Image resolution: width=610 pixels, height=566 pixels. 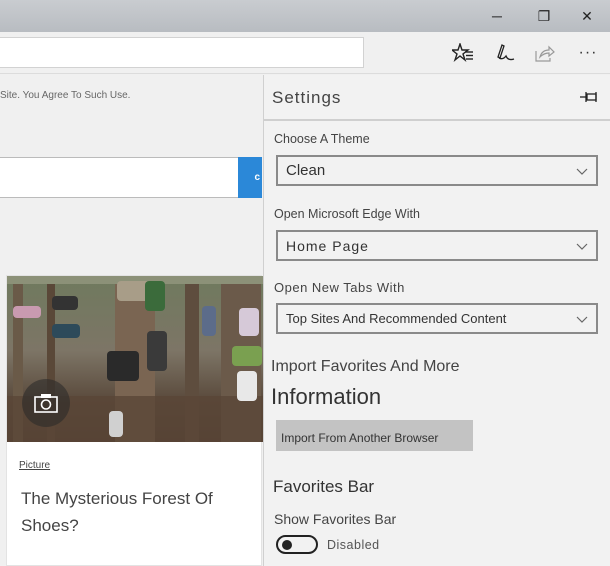 What do you see at coordinates (250, 177) in the screenshot?
I see `search-button: c` at bounding box center [250, 177].